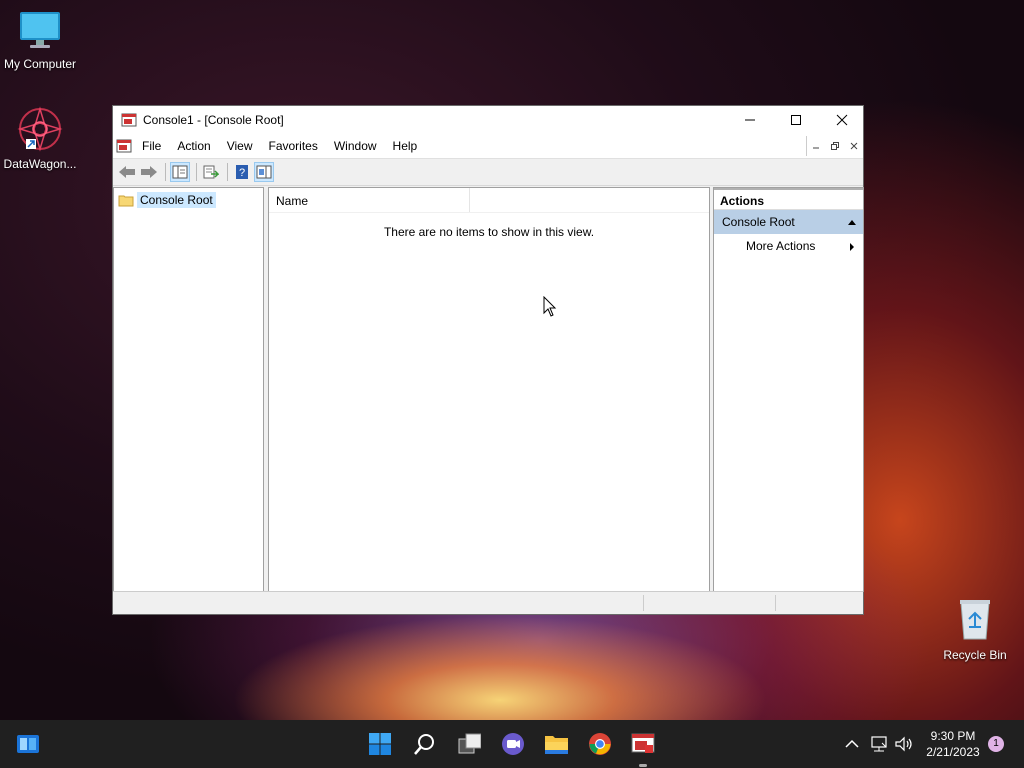 The height and width of the screenshot is (768, 1024). I want to click on column-header-name: Name, so click(292, 201).